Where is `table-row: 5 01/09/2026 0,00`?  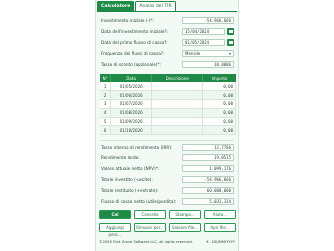 table-row: 5 01/09/2026 0,00 is located at coordinates (168, 122).